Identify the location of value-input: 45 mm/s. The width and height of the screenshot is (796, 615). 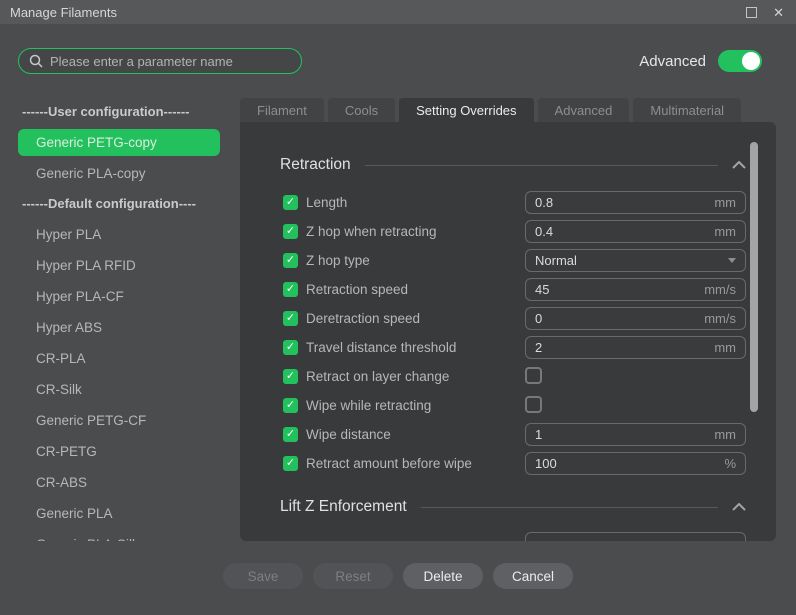
(635, 289).